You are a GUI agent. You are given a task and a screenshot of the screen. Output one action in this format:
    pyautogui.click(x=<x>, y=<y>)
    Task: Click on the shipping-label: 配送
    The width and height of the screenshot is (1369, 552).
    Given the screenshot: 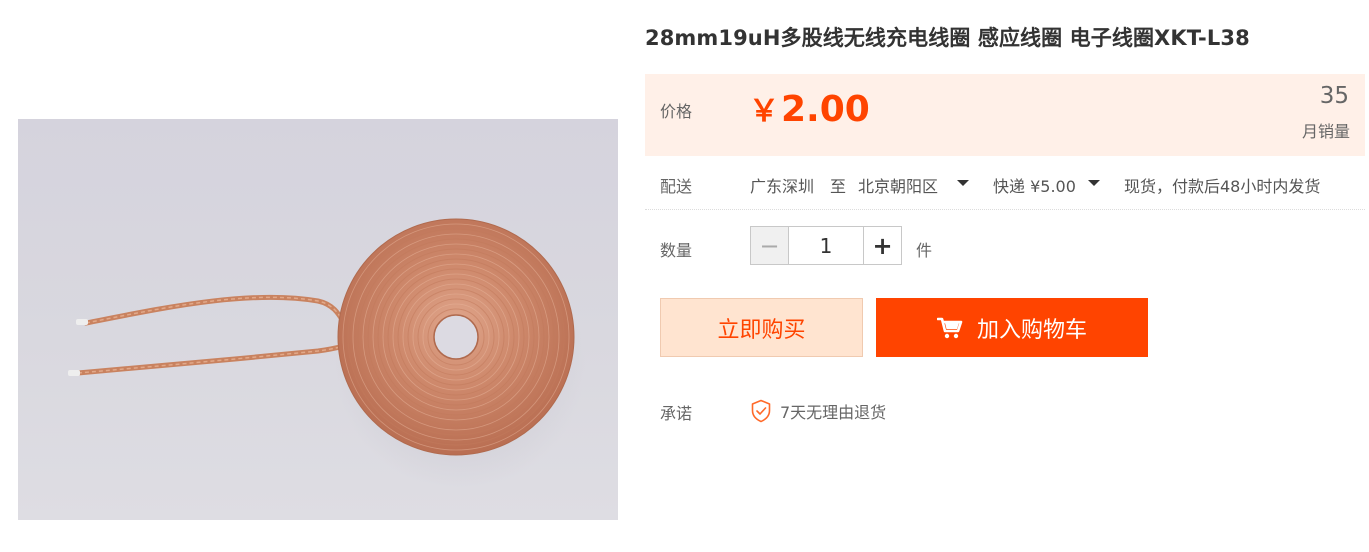 What is the action you would take?
    pyautogui.click(x=676, y=186)
    